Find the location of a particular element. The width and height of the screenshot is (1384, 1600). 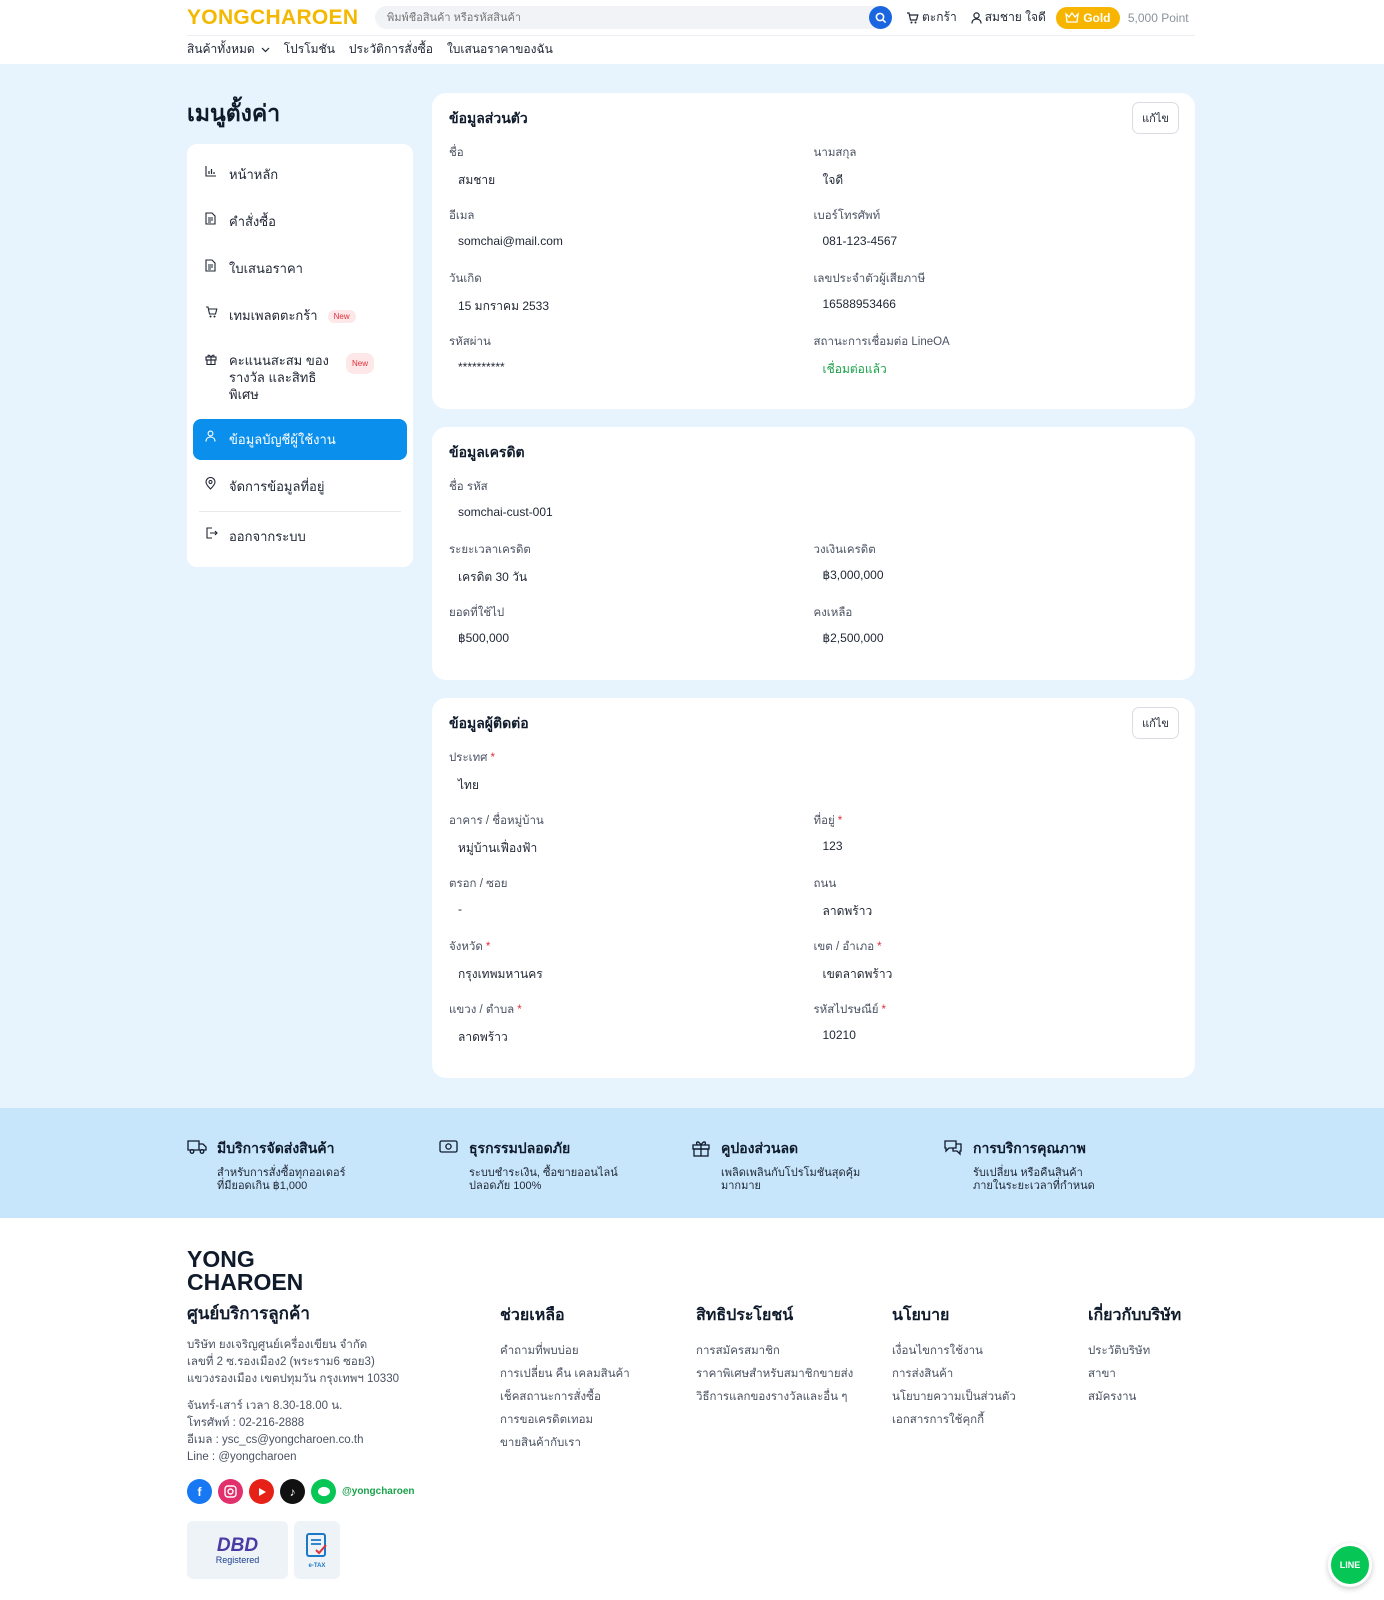

instagram-icon is located at coordinates (230, 1491).